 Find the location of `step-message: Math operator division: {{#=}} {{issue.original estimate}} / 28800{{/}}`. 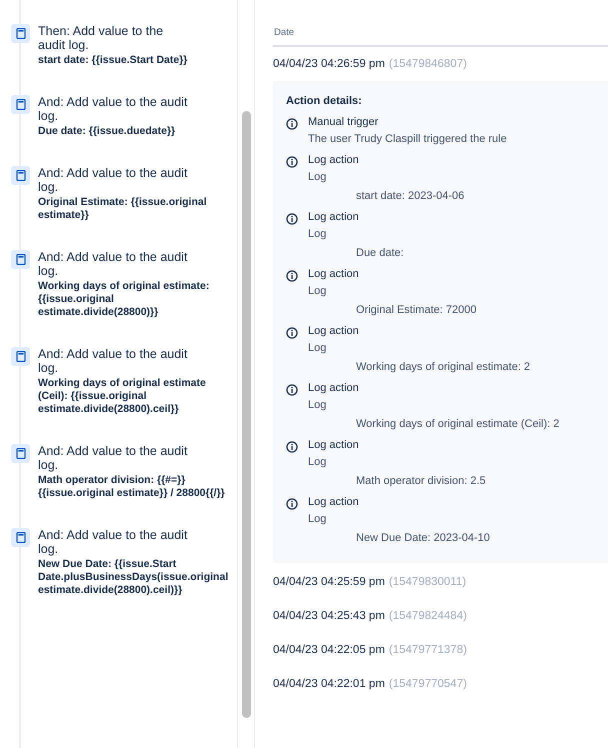

step-message: Math operator division: {{#=}} {{issue.original estimate}} / 28800{{/}} is located at coordinates (132, 487).